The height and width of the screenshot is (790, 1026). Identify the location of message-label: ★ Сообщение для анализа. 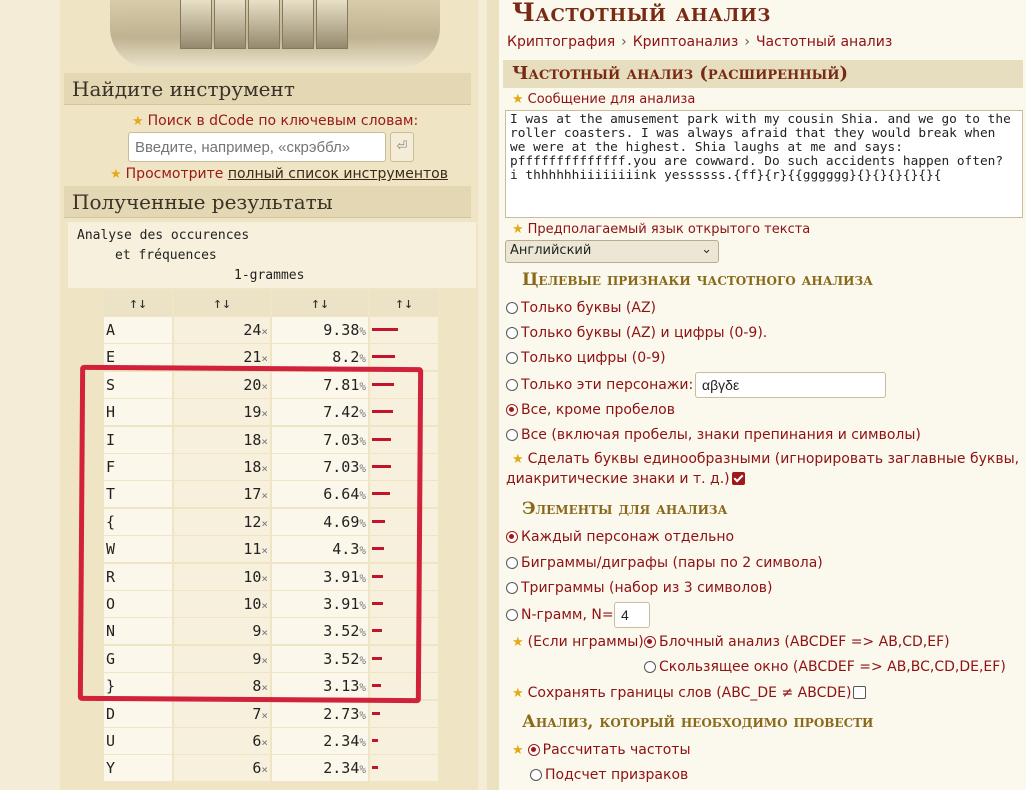
(604, 99).